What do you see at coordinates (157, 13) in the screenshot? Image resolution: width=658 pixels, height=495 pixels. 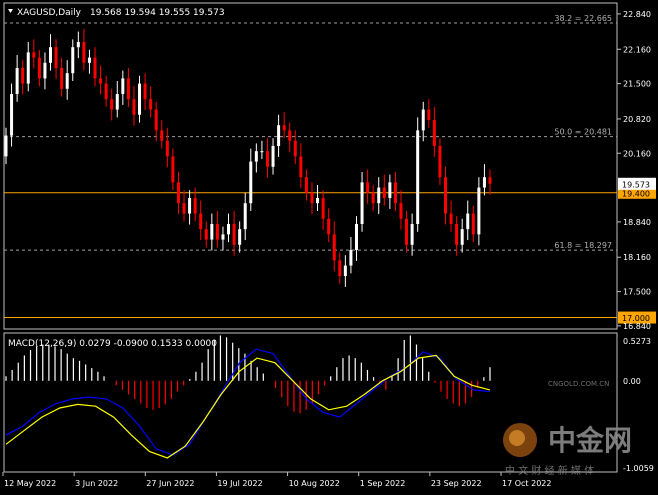 I see `chart-ohlc-label: 19.568 19.594 19.555 19.573` at bounding box center [157, 13].